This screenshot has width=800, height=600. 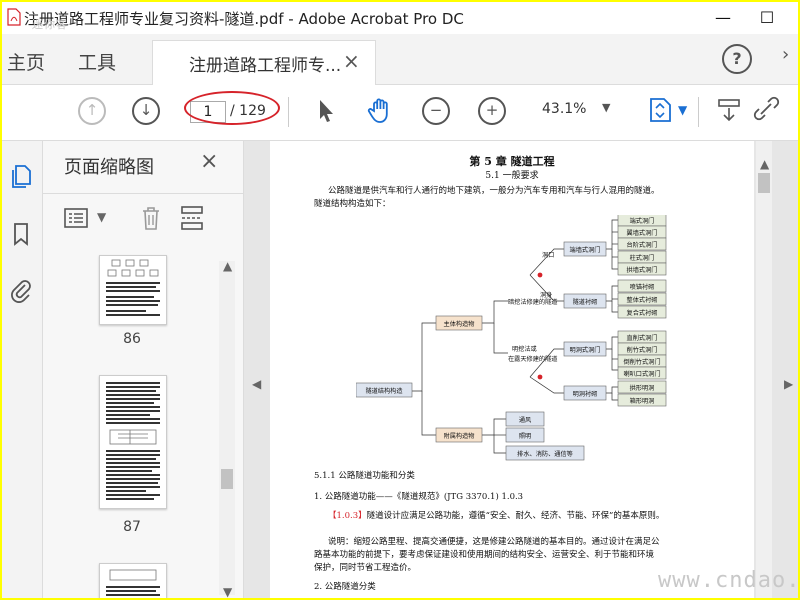 I want to click on maximize-button: ☐, so click(x=767, y=18).